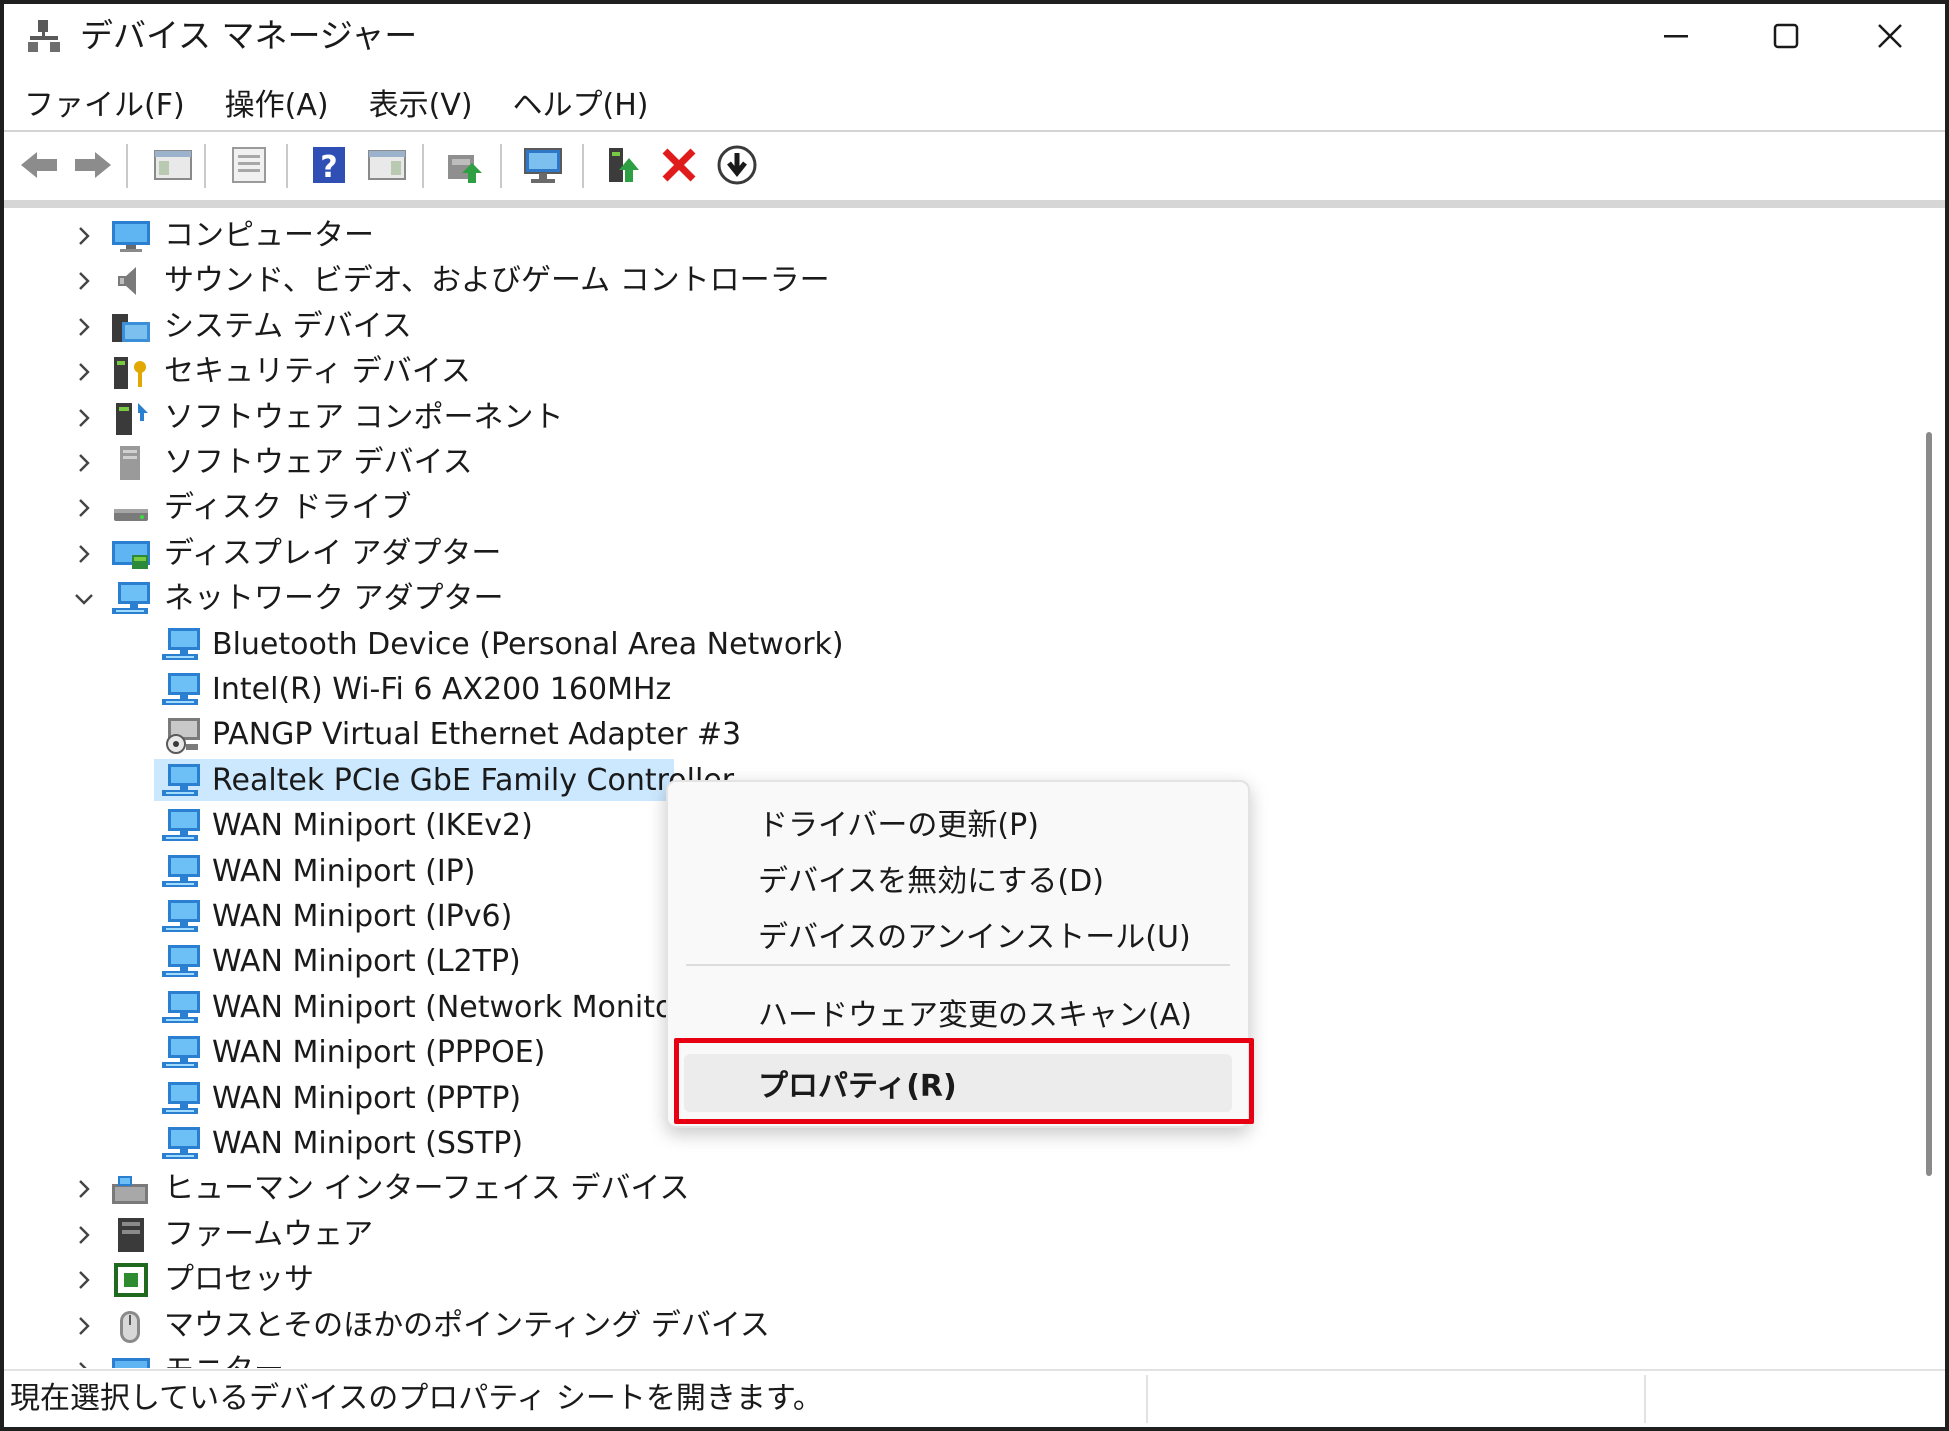  What do you see at coordinates (131, 1234) in the screenshot?
I see `firmware-icon` at bounding box center [131, 1234].